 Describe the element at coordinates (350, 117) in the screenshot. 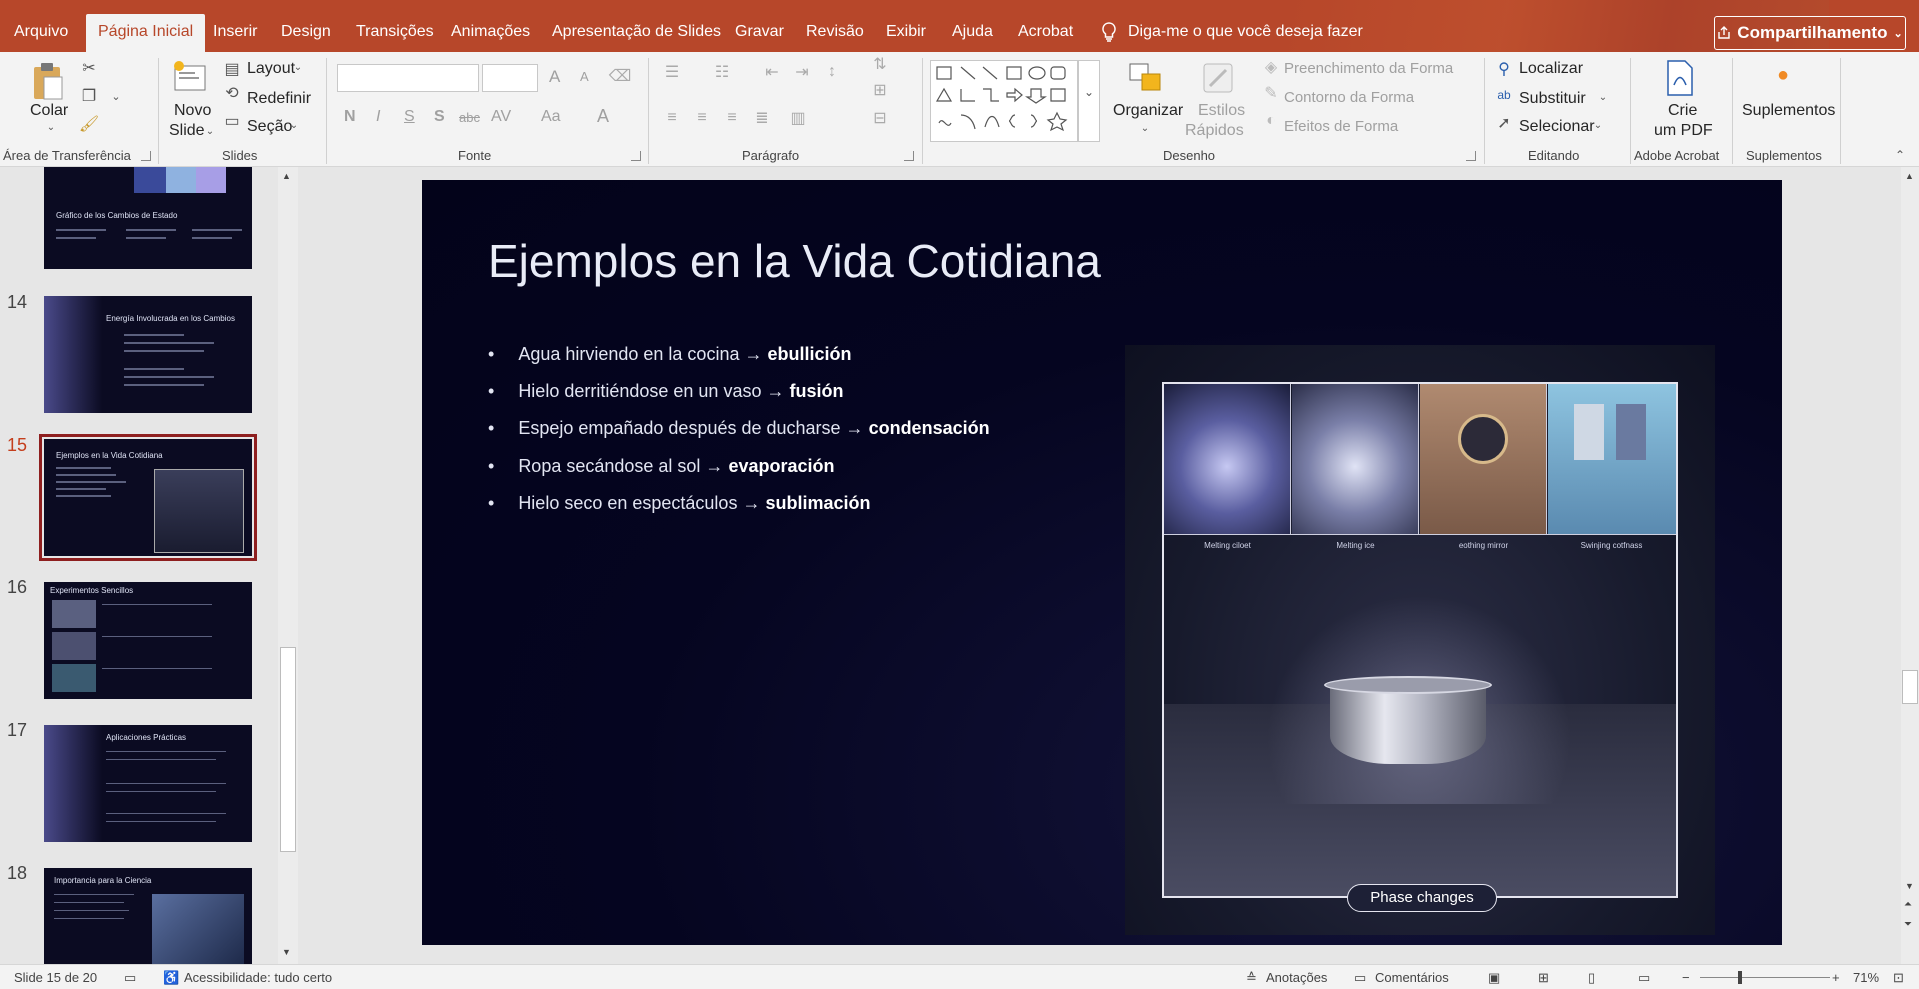

I see `bold-button: N` at that location.